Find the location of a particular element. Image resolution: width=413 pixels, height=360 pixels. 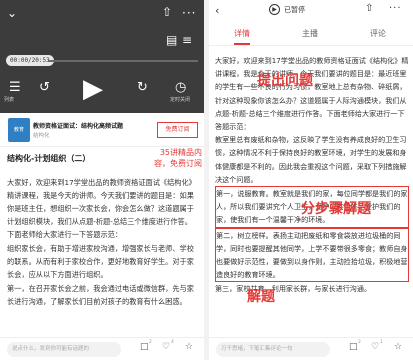

annotation-solve: 解题 is located at coordinates (261, 297).